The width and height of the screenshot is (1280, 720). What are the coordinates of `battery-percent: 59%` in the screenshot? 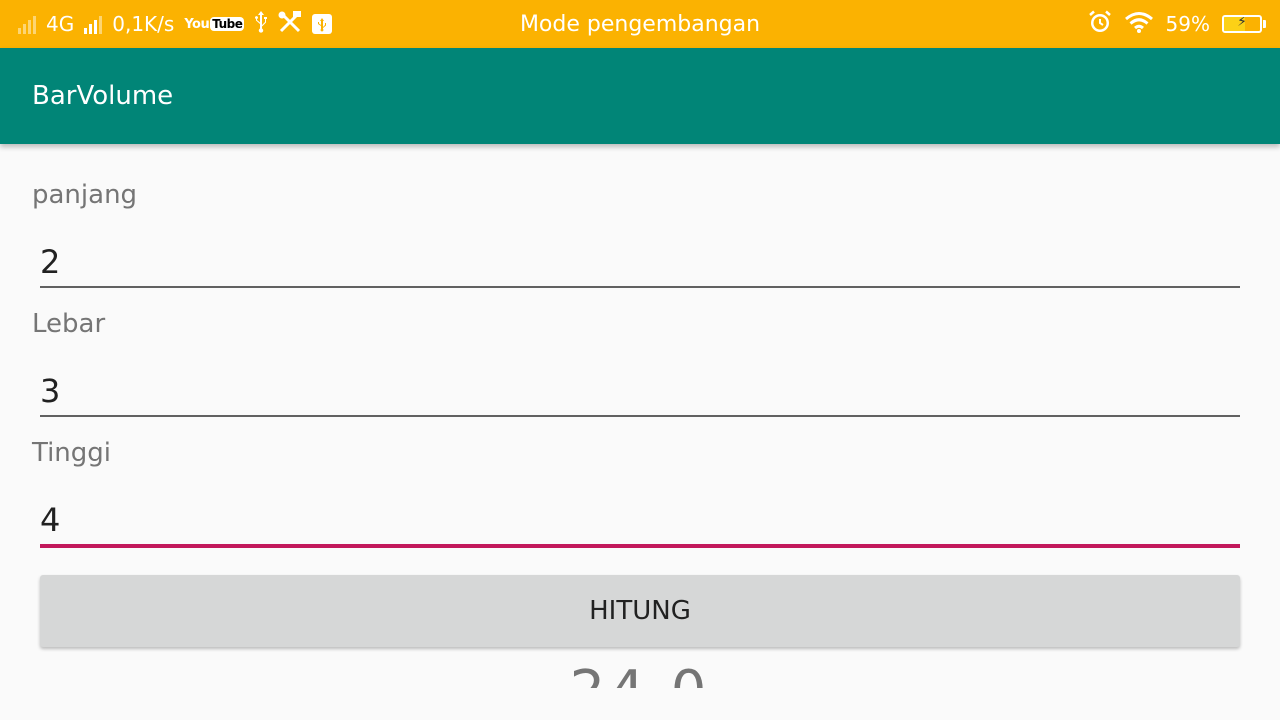 It's located at (1187, 24).